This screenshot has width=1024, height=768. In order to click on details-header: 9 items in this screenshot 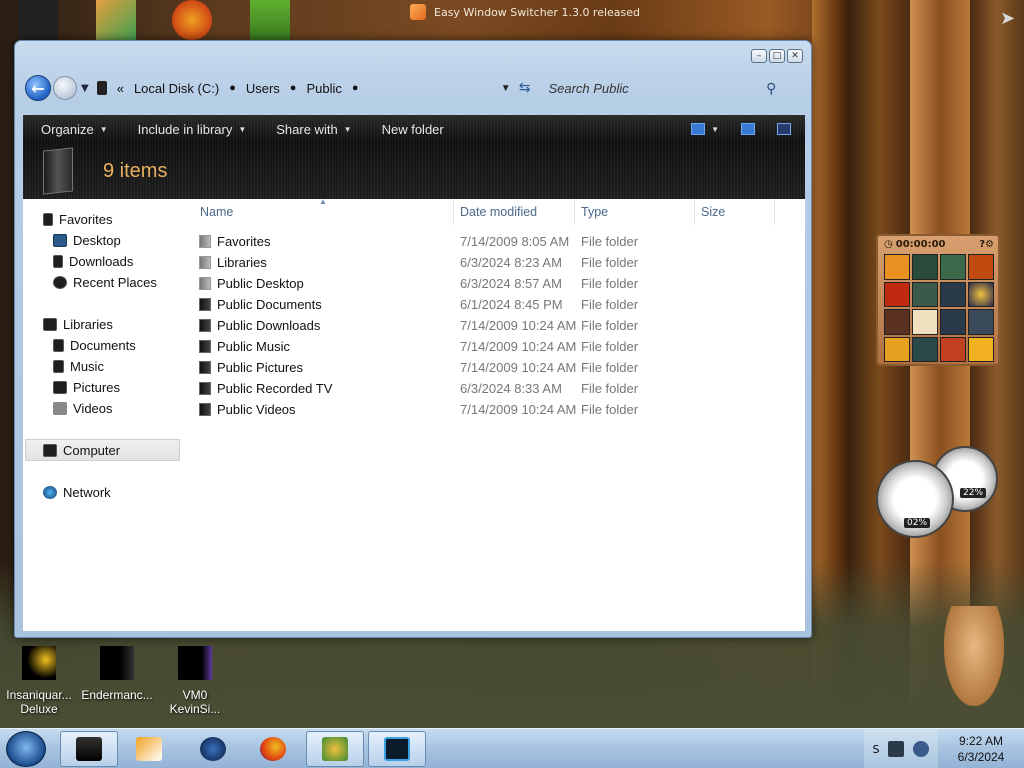, I will do `click(105, 171)`.